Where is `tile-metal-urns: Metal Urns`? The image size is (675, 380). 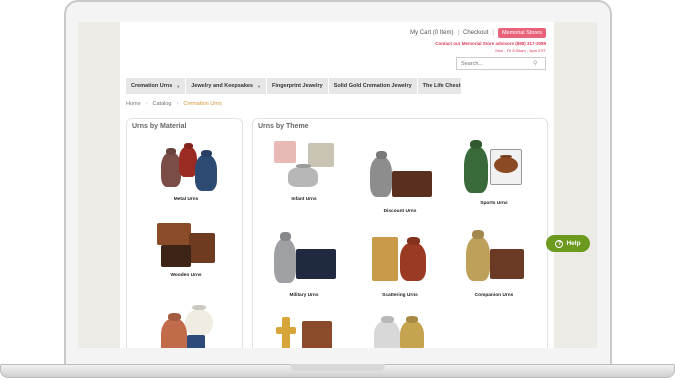
tile-metal-urns: Metal Urns is located at coordinates (186, 172).